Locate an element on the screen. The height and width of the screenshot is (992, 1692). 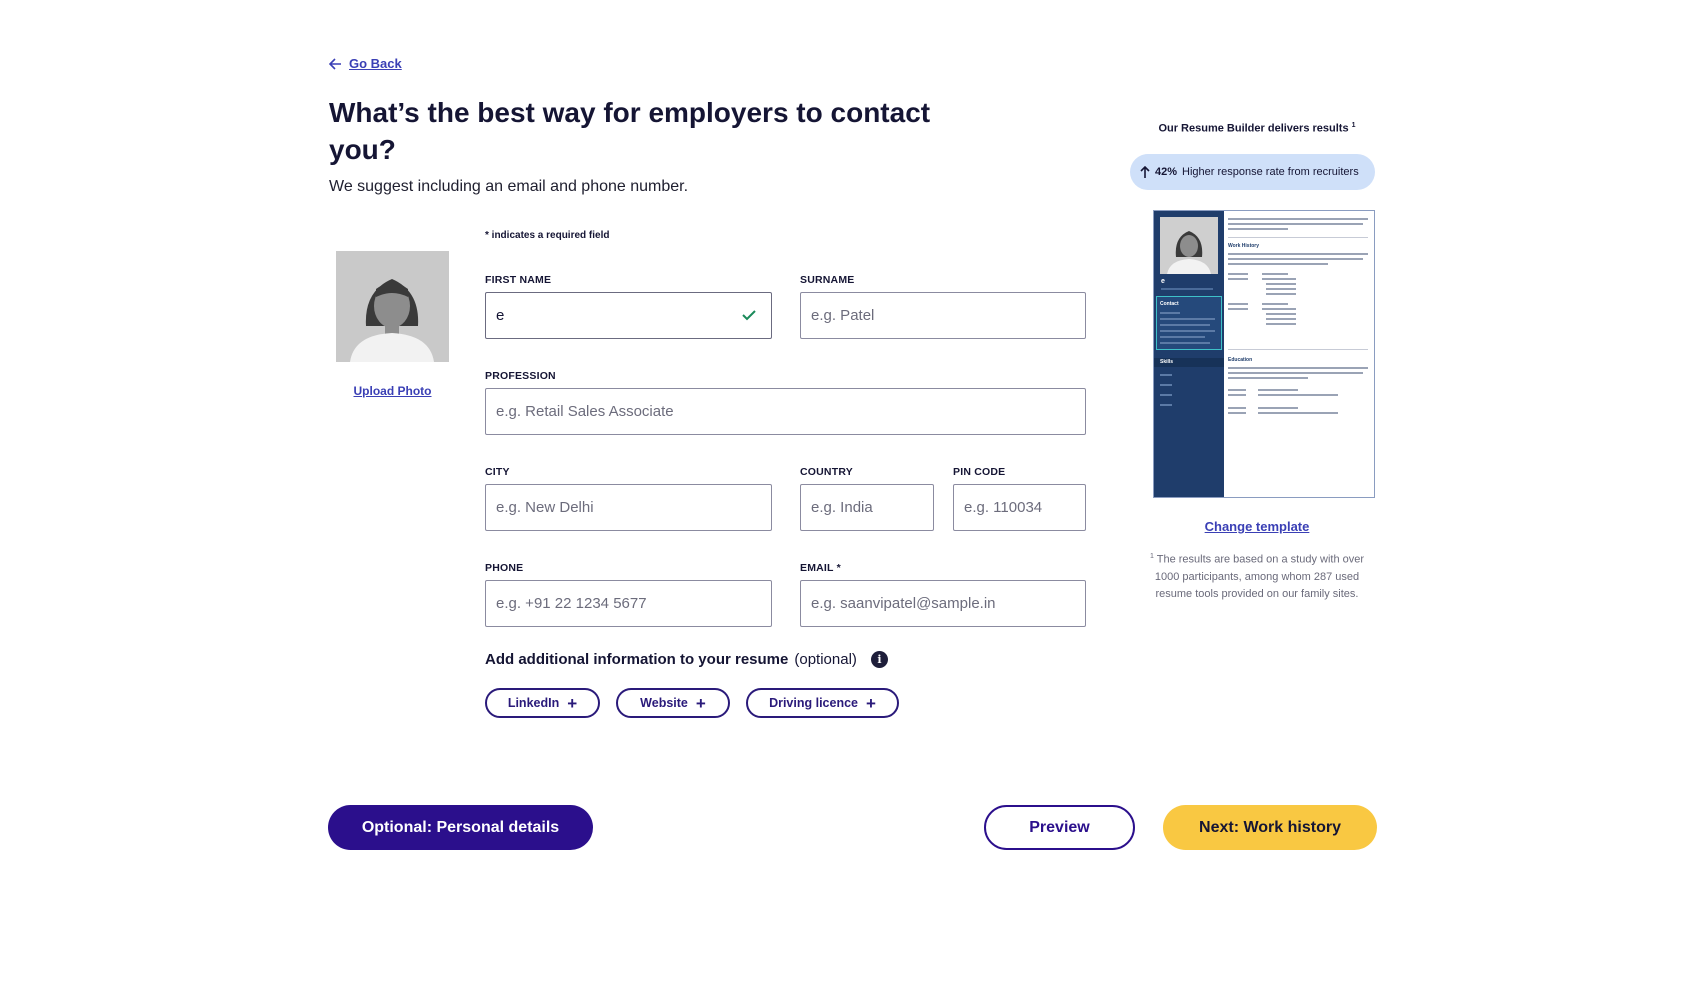
preview-button: Preview is located at coordinates (1059, 827).